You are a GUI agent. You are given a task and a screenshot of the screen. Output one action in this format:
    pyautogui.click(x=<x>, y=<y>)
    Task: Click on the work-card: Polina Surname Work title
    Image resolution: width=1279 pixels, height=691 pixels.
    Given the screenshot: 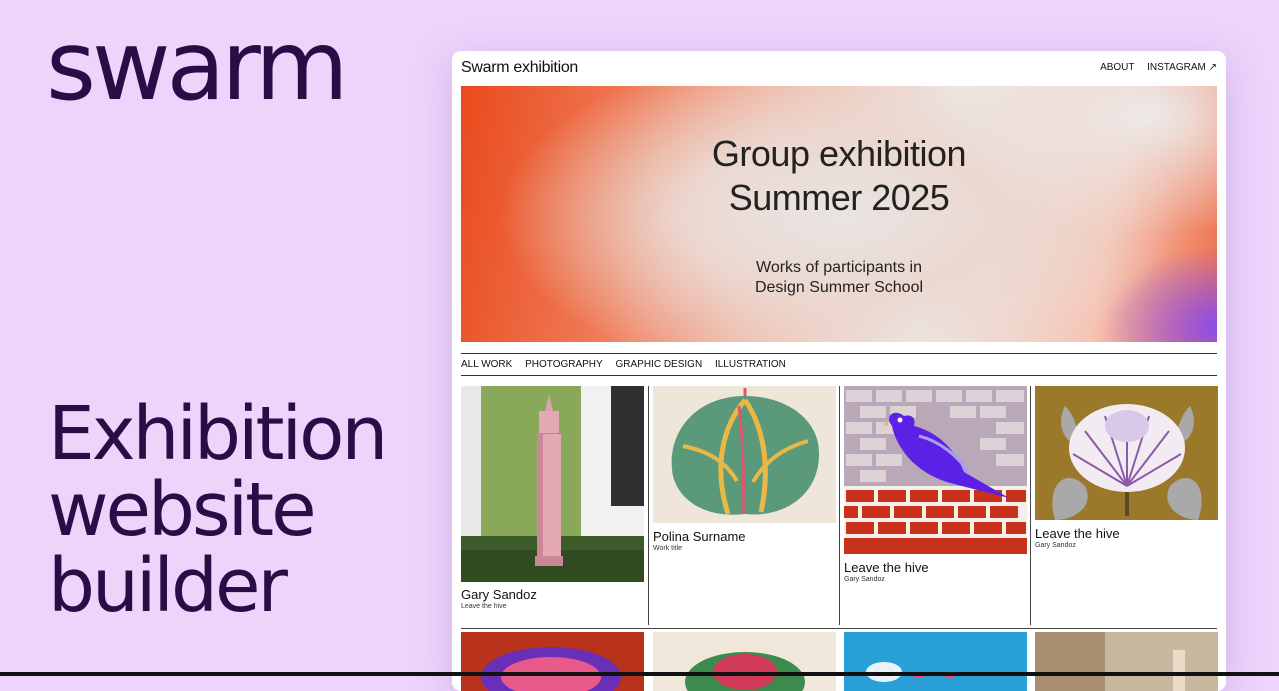 What is the action you would take?
    pyautogui.click(x=746, y=505)
    